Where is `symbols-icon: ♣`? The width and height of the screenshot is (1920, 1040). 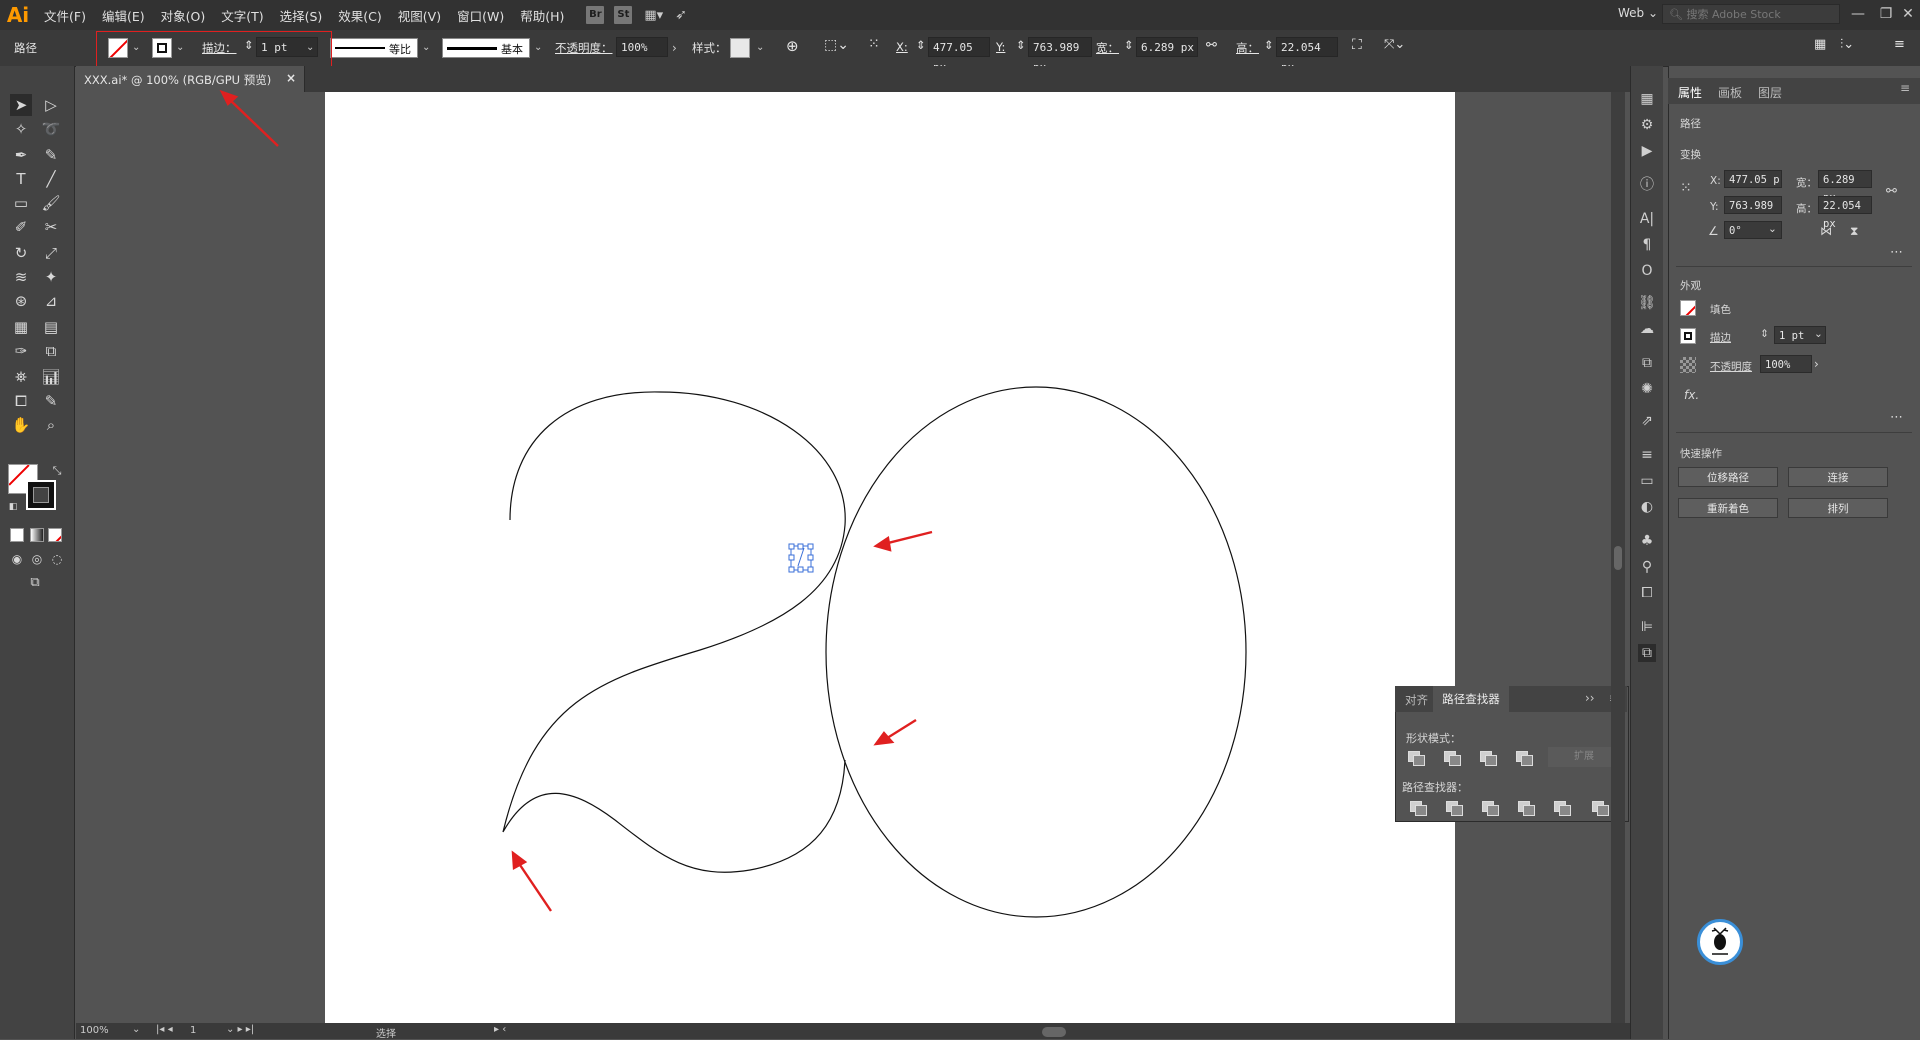 symbols-icon: ♣ is located at coordinates (1647, 541).